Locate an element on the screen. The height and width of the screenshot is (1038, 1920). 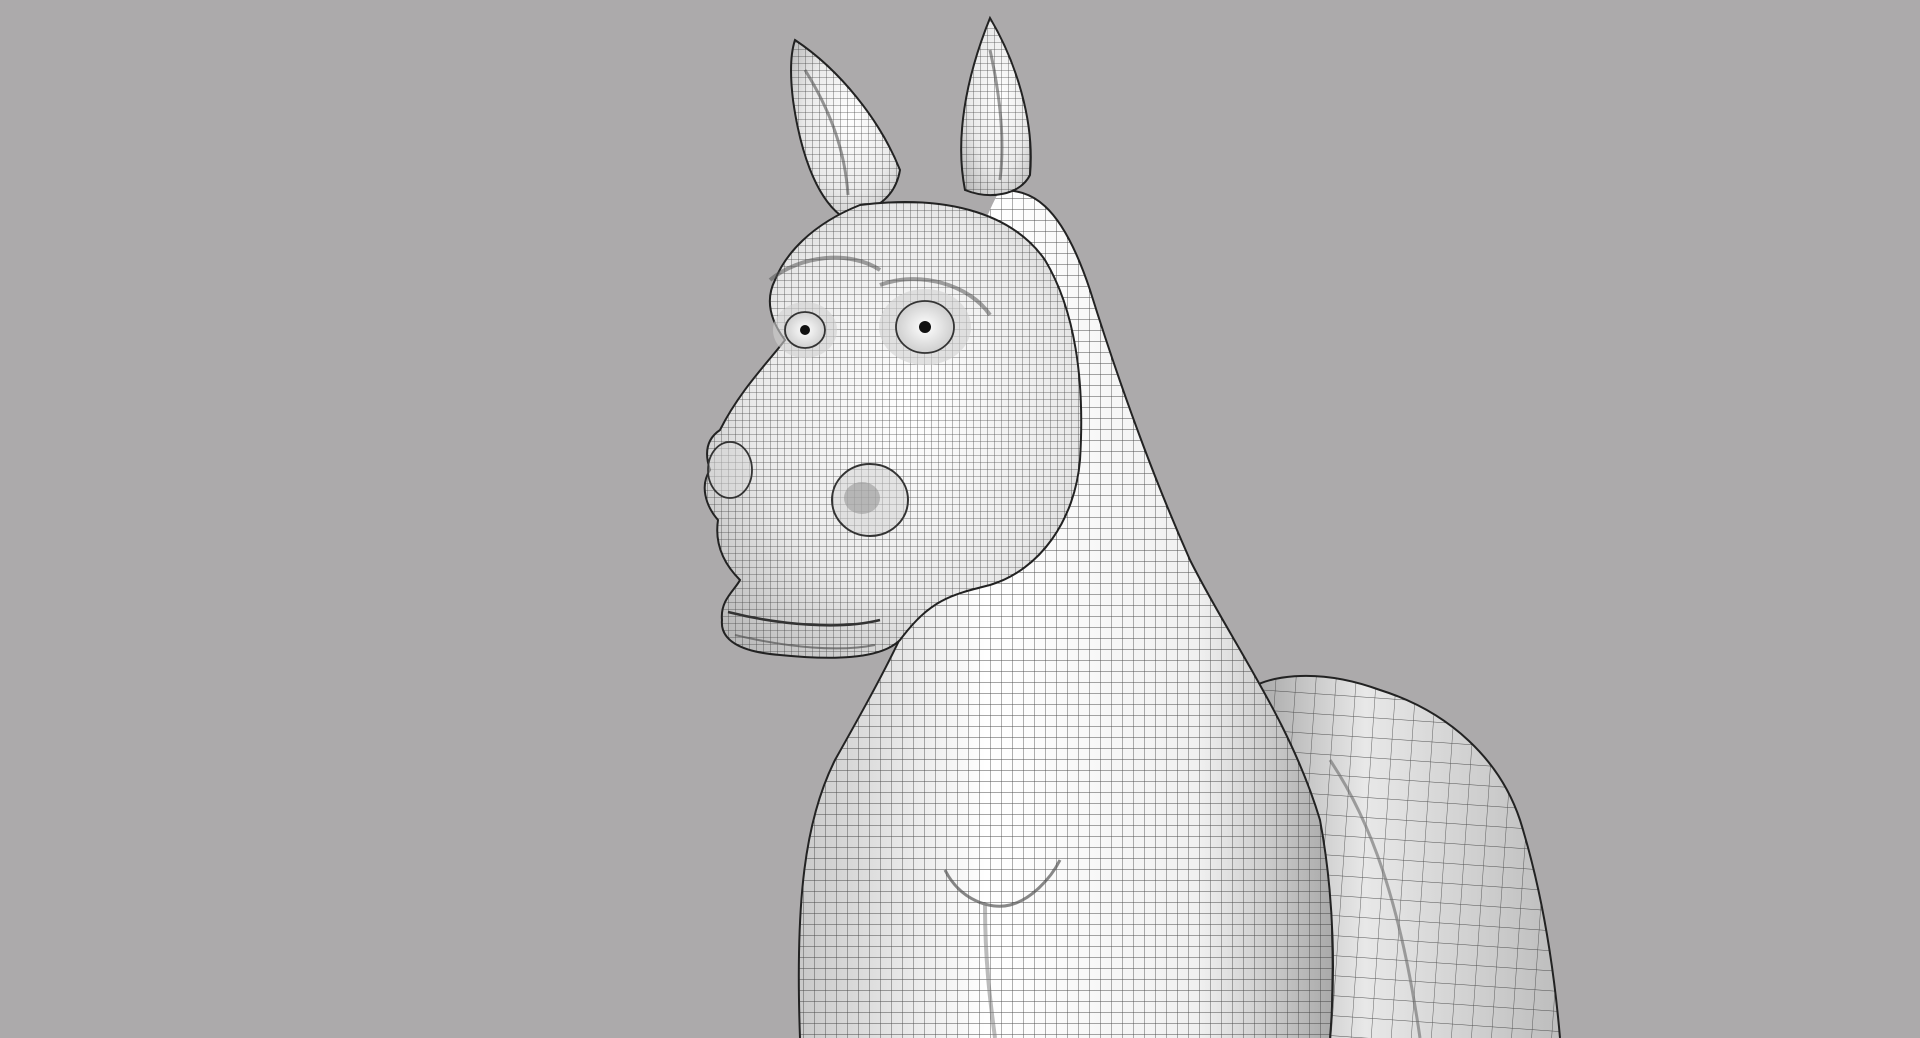
horse-right-eye is located at coordinates (925, 327).